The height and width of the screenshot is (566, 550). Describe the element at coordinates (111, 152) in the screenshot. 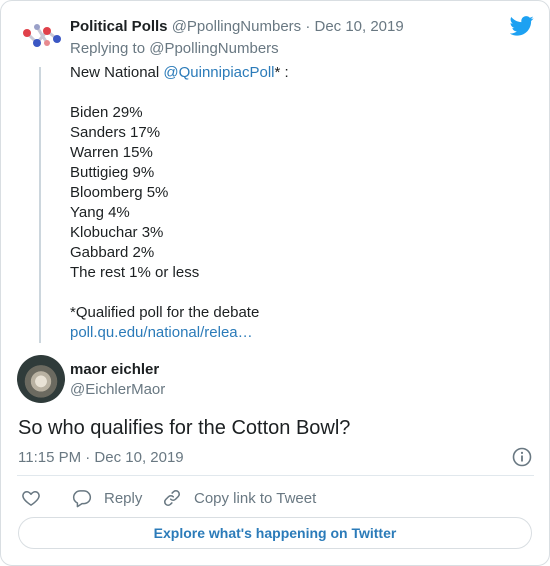

I see `poll-result: Warren 15%` at that location.